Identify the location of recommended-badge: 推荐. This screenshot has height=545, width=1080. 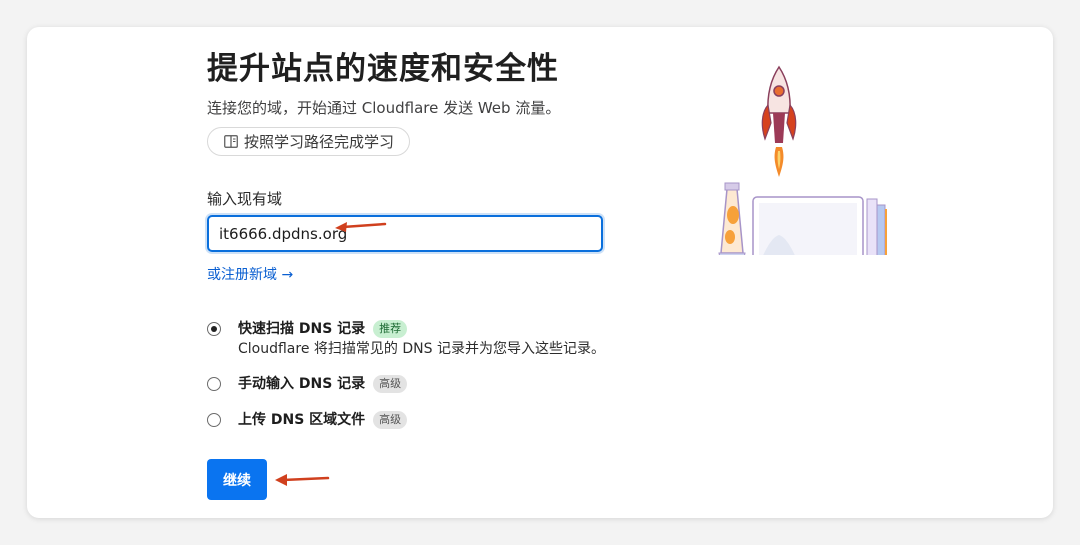
(390, 329).